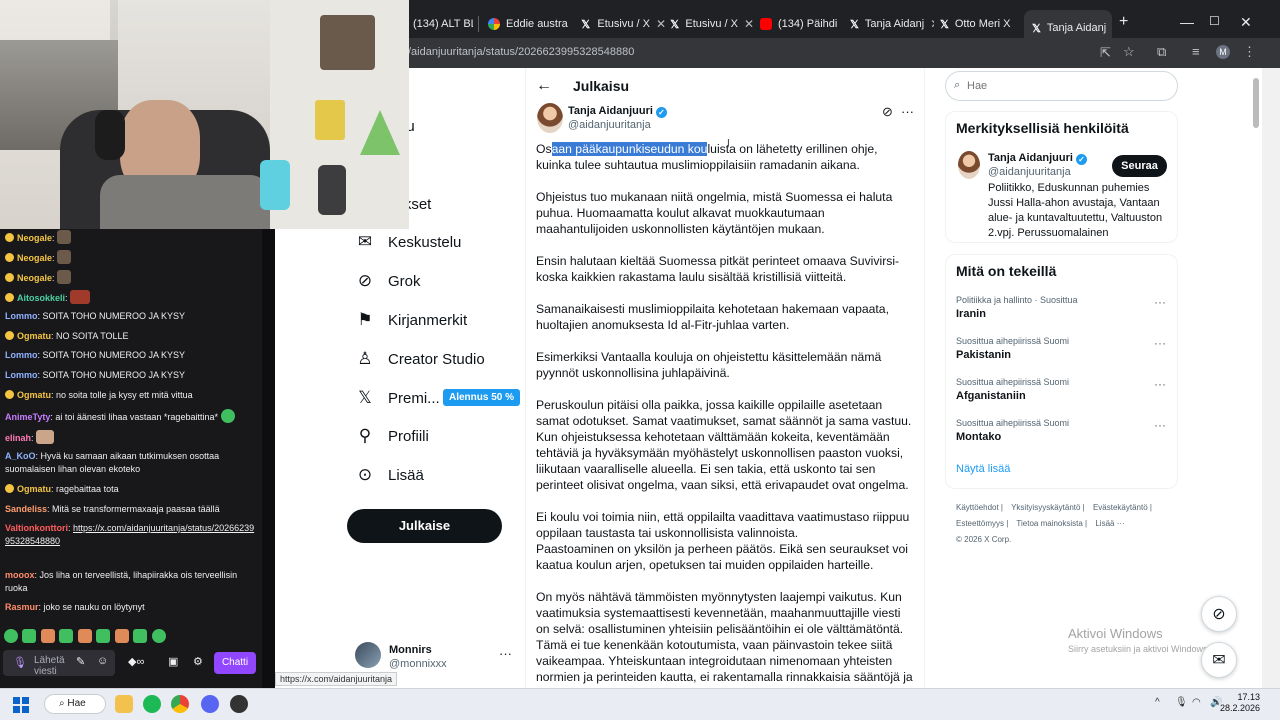 The image size is (1280, 720). I want to click on nav-creator-studio: ♙ Creator Studio, so click(420, 359).